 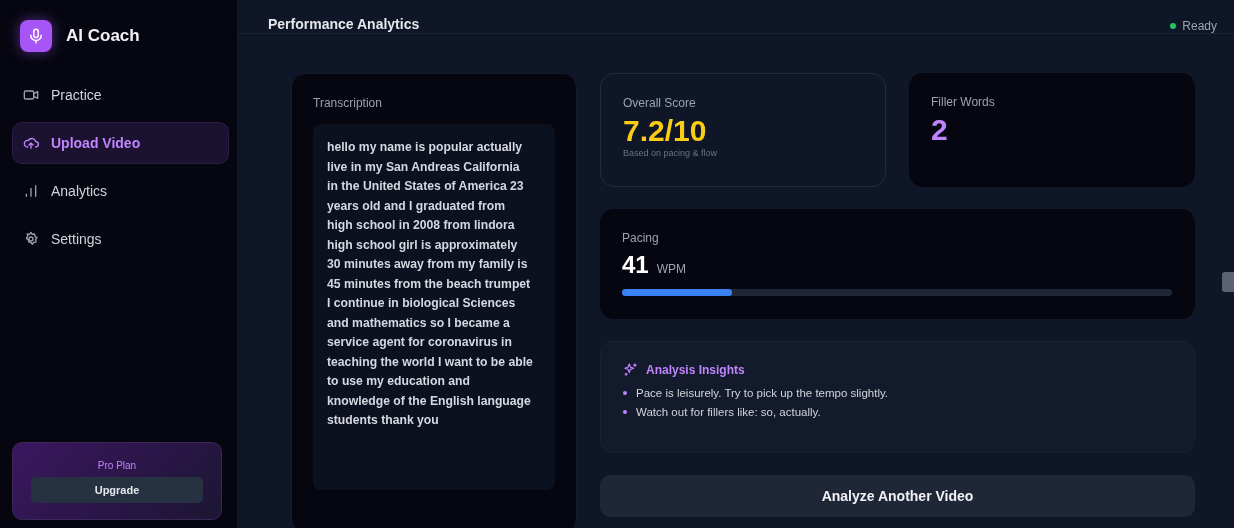 What do you see at coordinates (344, 24) in the screenshot?
I see `page-title: Performance Analytics` at bounding box center [344, 24].